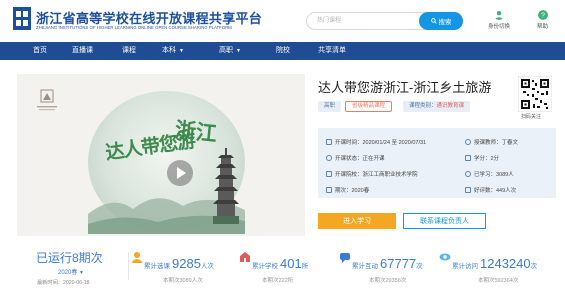 The height and width of the screenshot is (290, 565). I want to click on stat-number: 67777, so click(398, 263).